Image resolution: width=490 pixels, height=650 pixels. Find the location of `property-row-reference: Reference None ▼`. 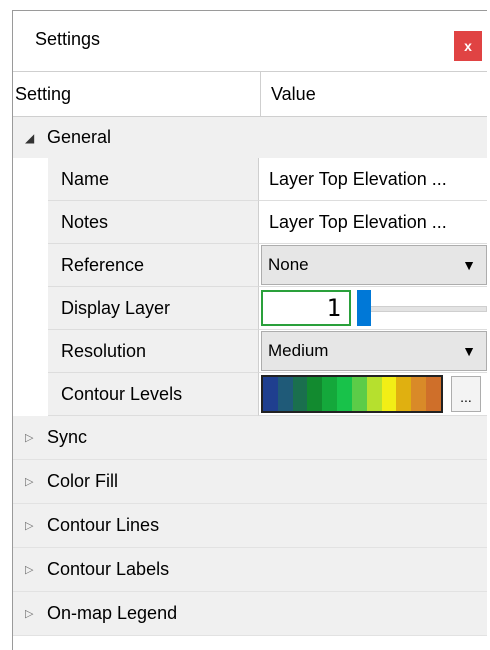

property-row-reference: Reference None ▼ is located at coordinates (250, 265).